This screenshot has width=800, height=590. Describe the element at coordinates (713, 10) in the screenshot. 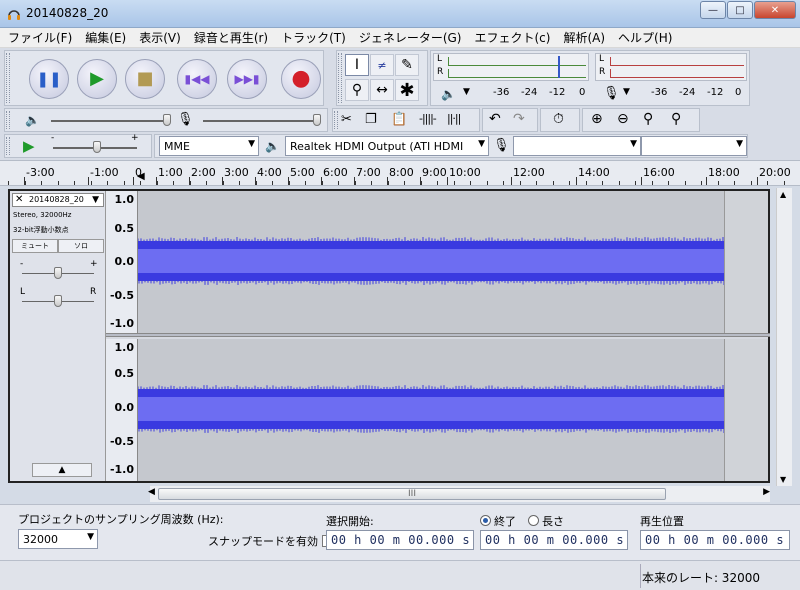

I see `minimize-button: —` at that location.